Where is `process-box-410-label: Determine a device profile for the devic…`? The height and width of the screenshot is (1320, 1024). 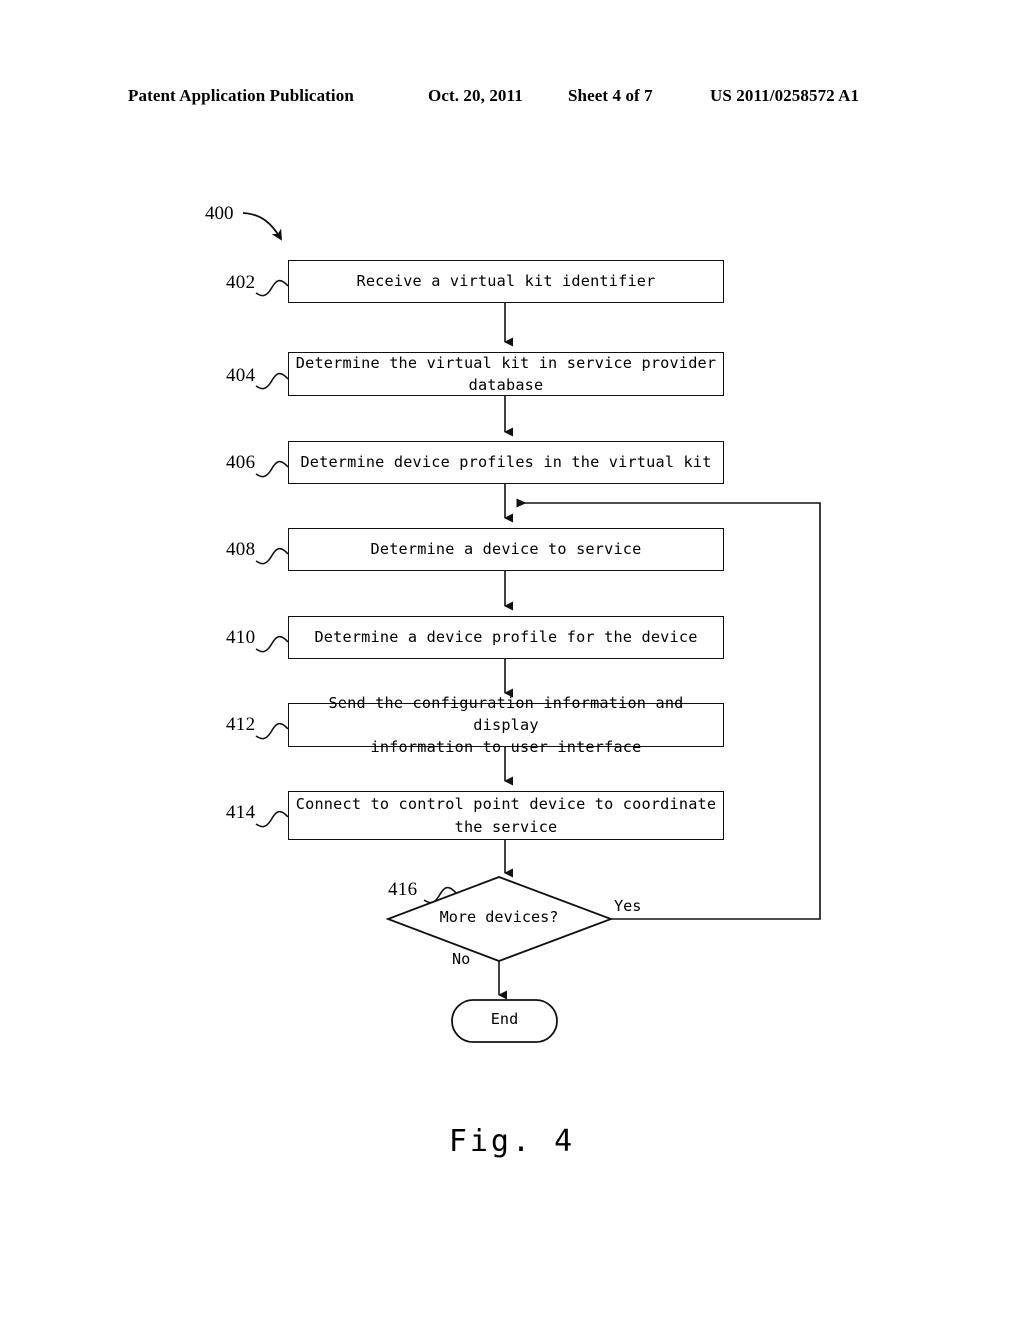
process-box-410-label: Determine a device profile for the devic… is located at coordinates (506, 637).